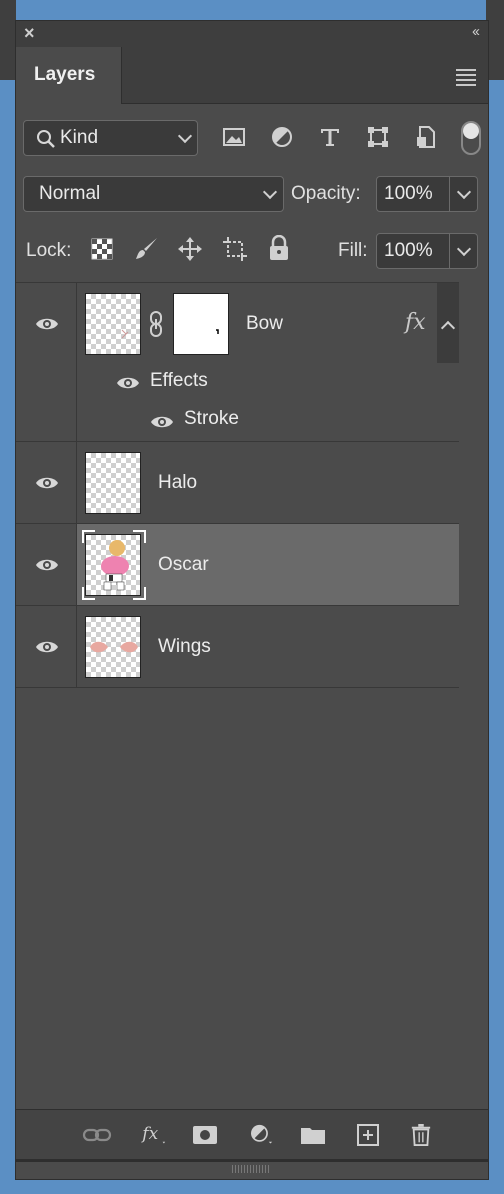 The image size is (504, 1194). What do you see at coordinates (190, 249) in the screenshot?
I see `lock-position-icon` at bounding box center [190, 249].